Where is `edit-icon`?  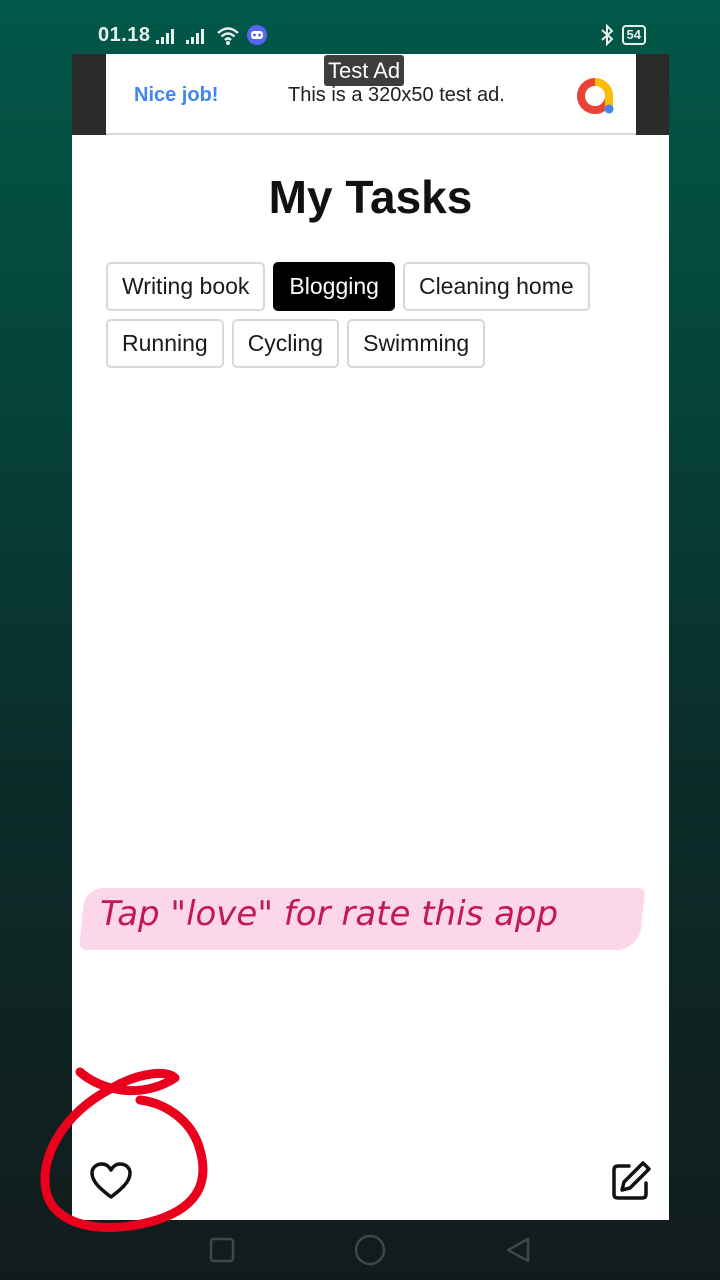 edit-icon is located at coordinates (631, 1181).